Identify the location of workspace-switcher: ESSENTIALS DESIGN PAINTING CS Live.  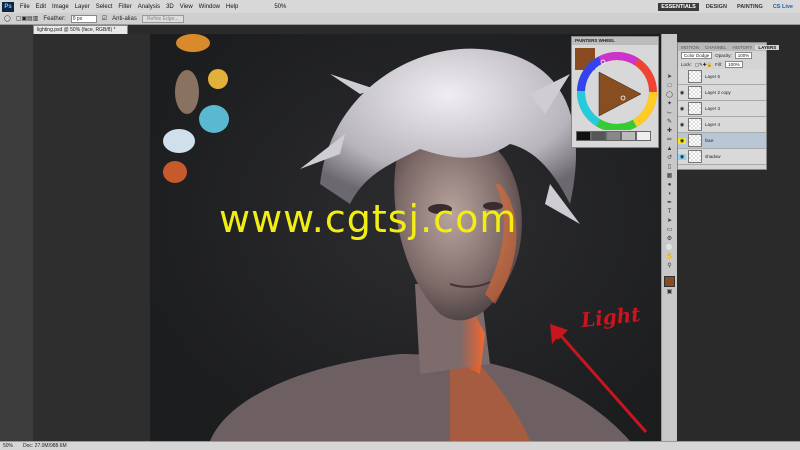
(729, 6).